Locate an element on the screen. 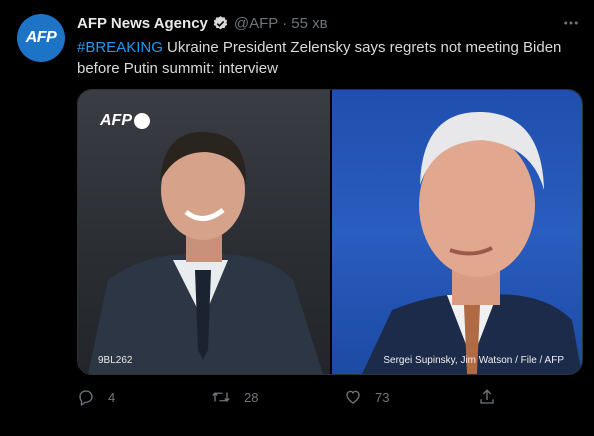  afp-watermark-dot is located at coordinates (142, 121).